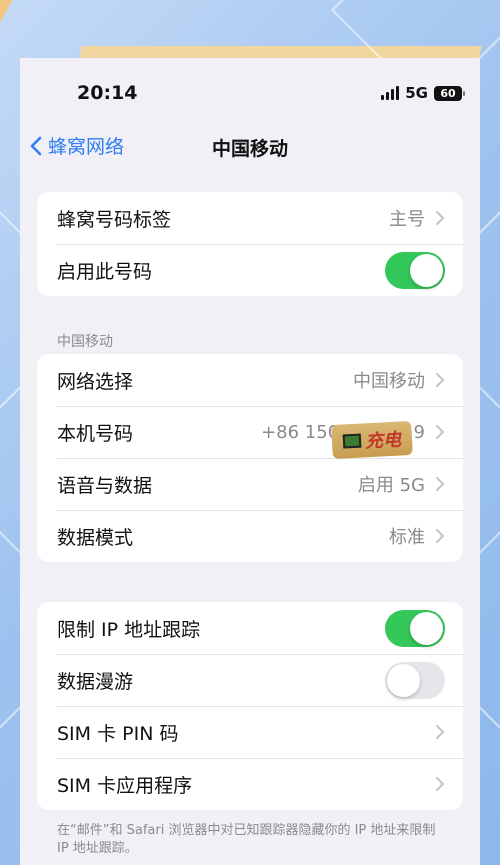  Describe the element at coordinates (85, 342) in the screenshot. I see `section-header-carrier: 中国移动` at that location.